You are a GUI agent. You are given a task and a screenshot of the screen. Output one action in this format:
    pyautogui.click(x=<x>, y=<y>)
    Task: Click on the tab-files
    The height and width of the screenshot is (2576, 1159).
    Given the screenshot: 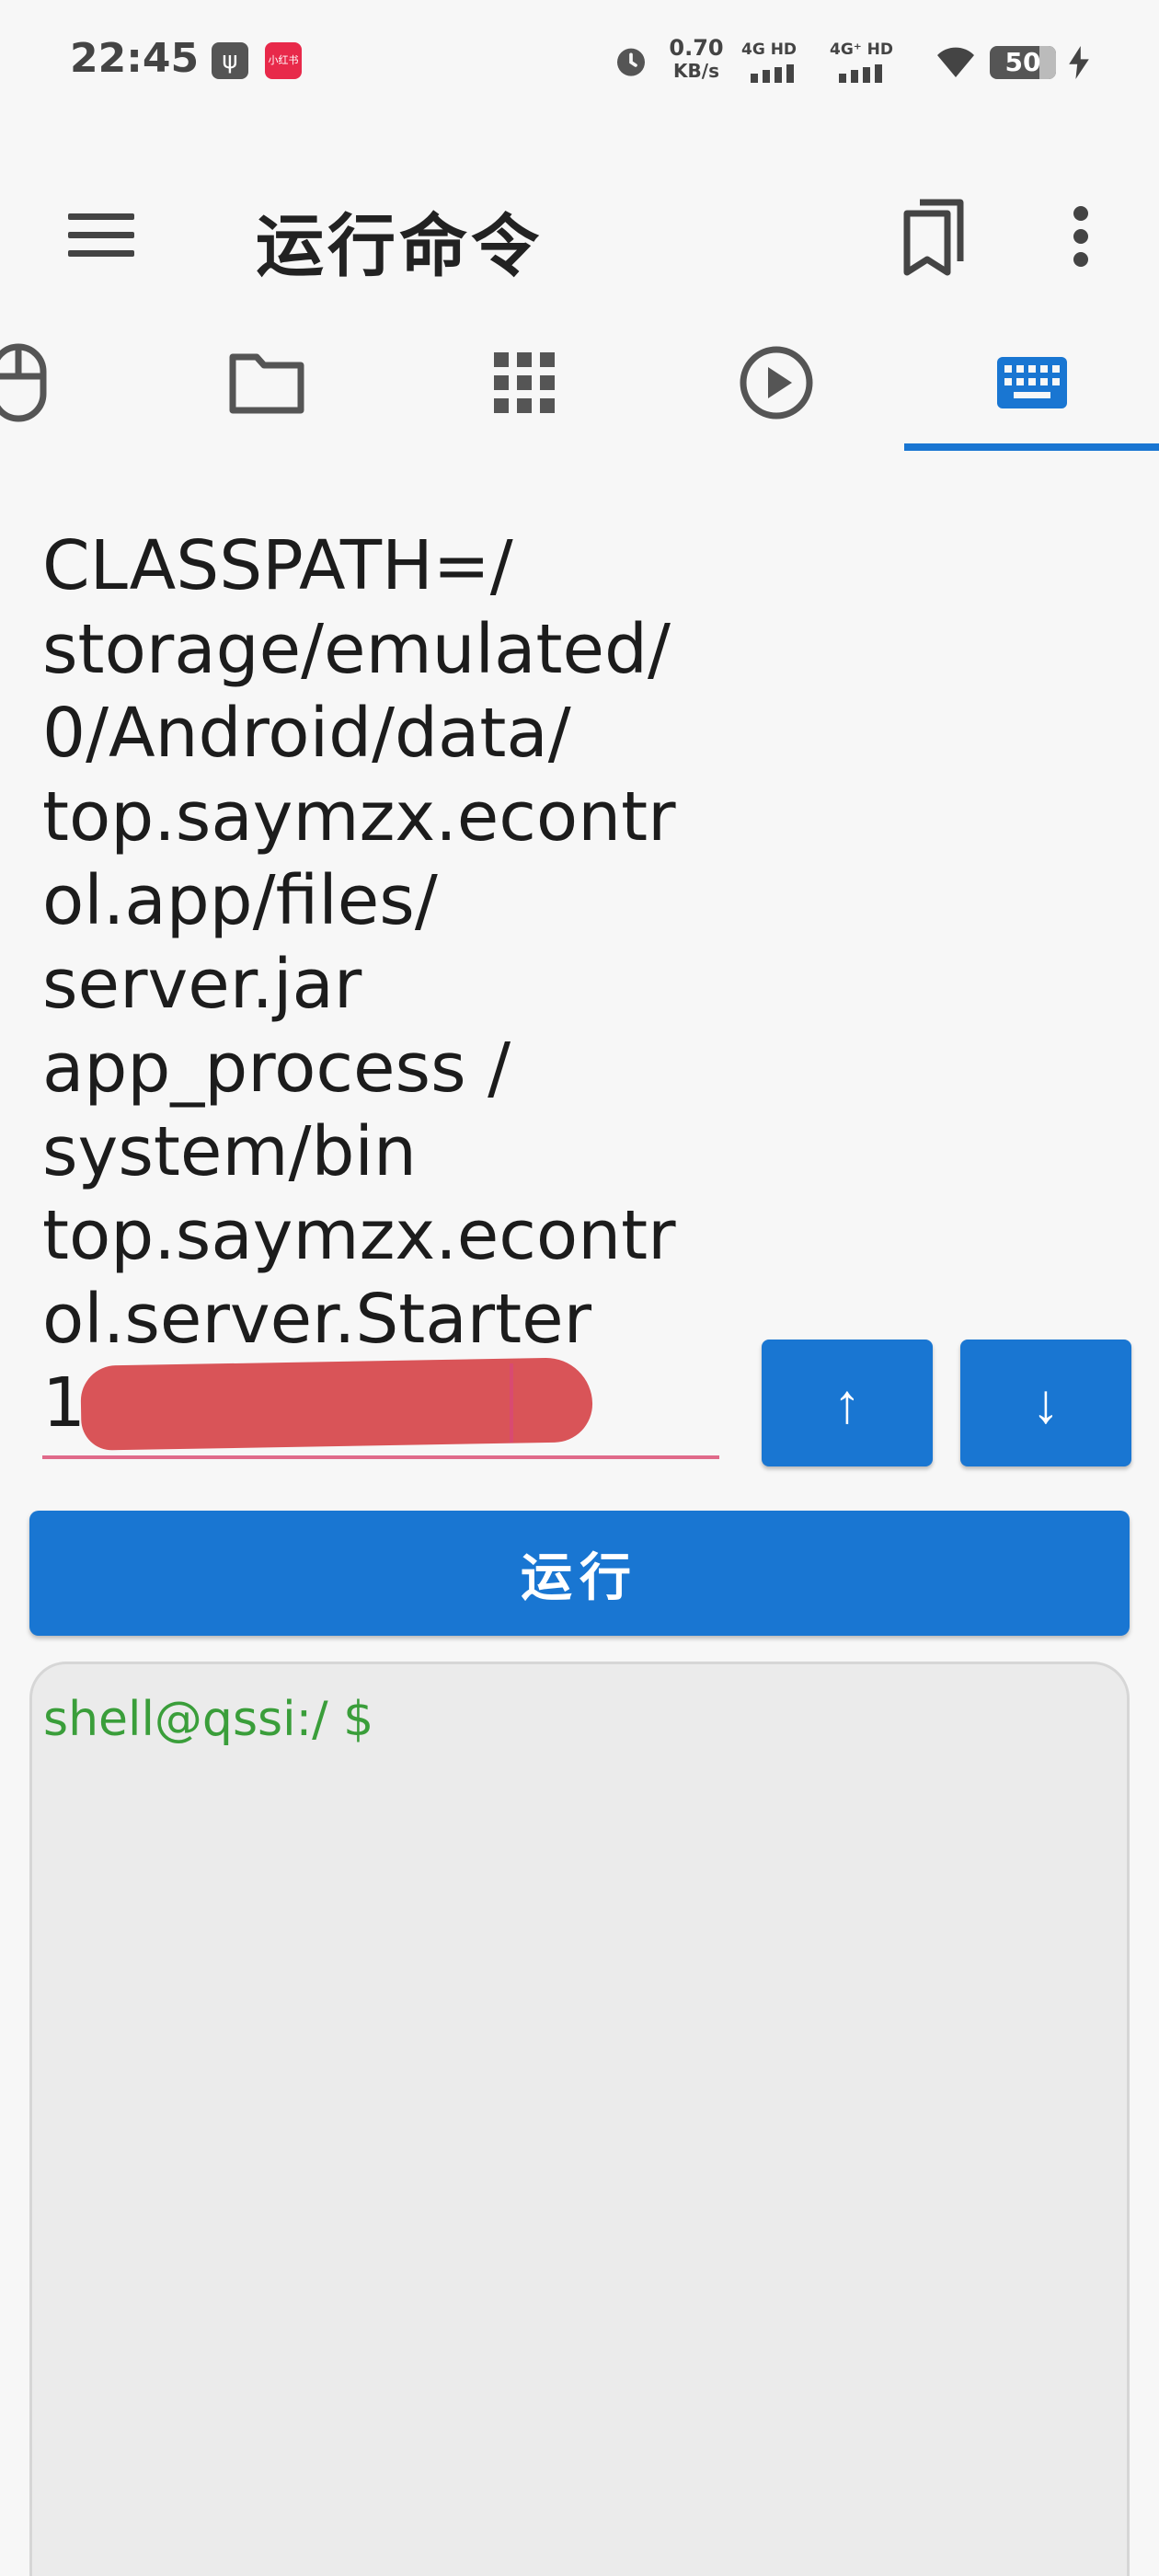 What is the action you would take?
    pyautogui.click(x=266, y=383)
    